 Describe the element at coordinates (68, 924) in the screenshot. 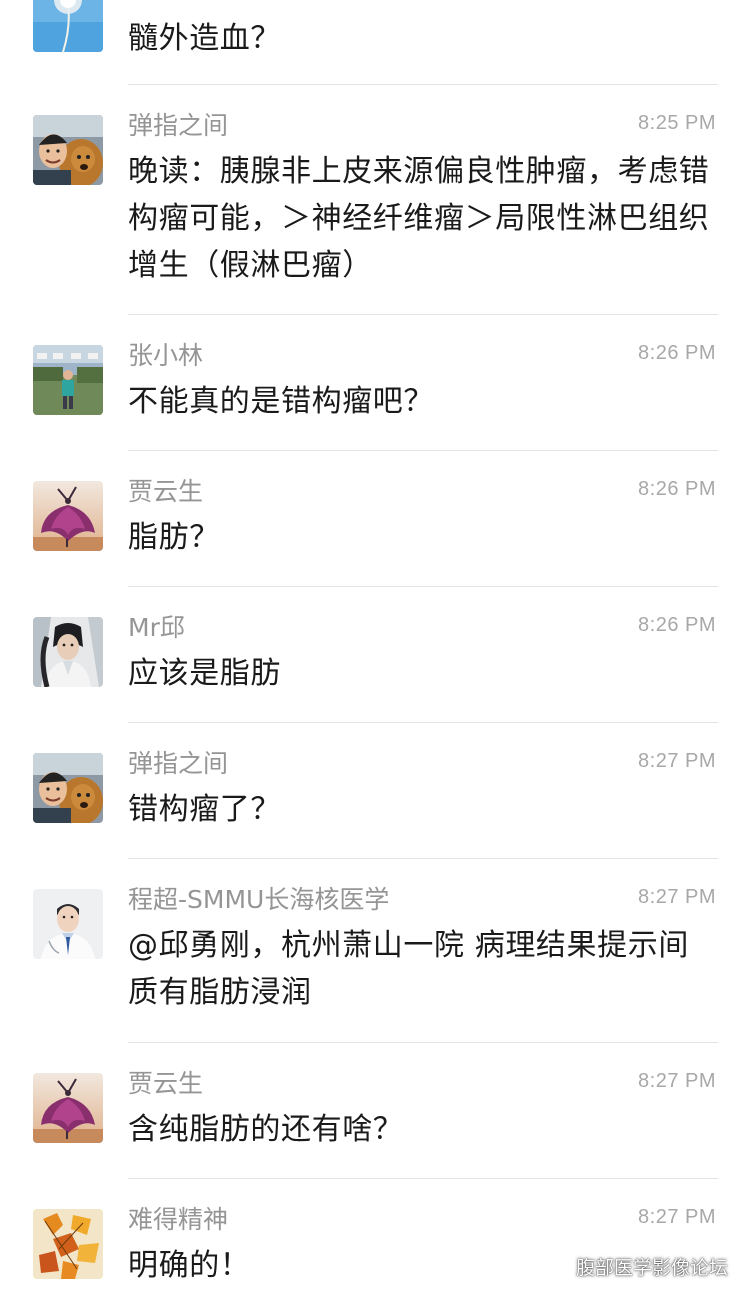

I see `doctor-avatar-icon` at that location.